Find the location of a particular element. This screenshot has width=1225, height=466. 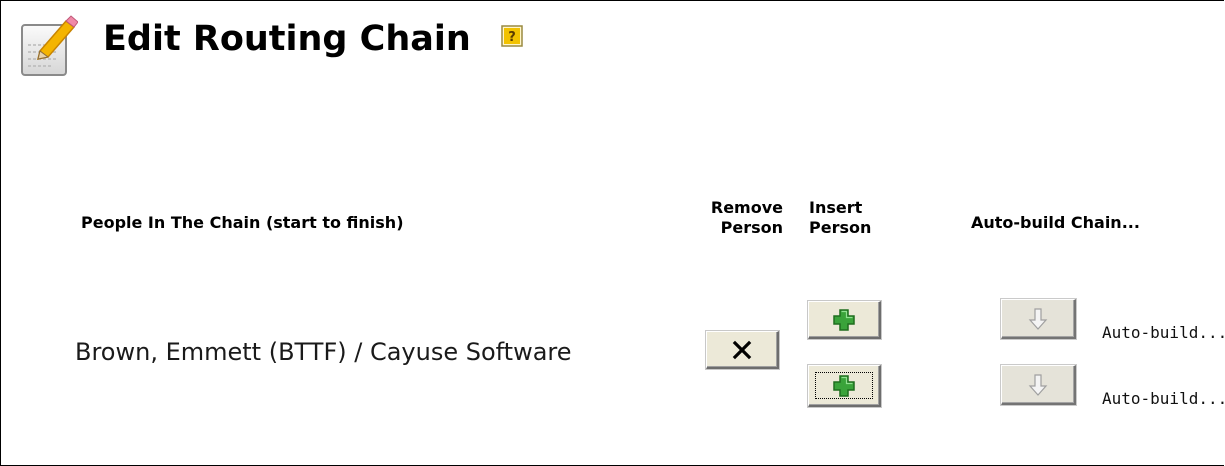

chain-person-name: Brown, Emmett (BTTF) / Cayuse Software is located at coordinates (323, 352).